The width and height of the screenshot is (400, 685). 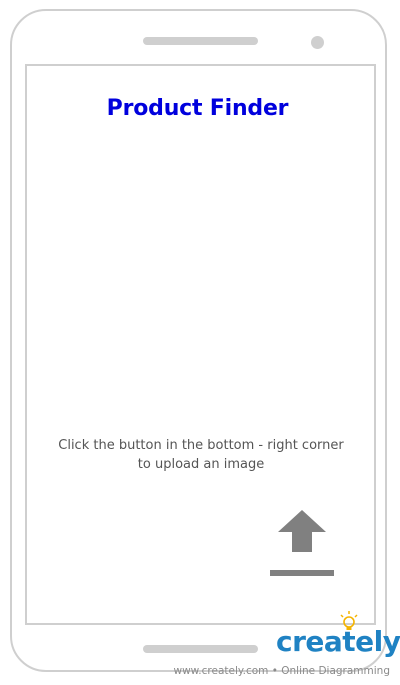 What do you see at coordinates (200, 41) in the screenshot?
I see `phone-speaker` at bounding box center [200, 41].